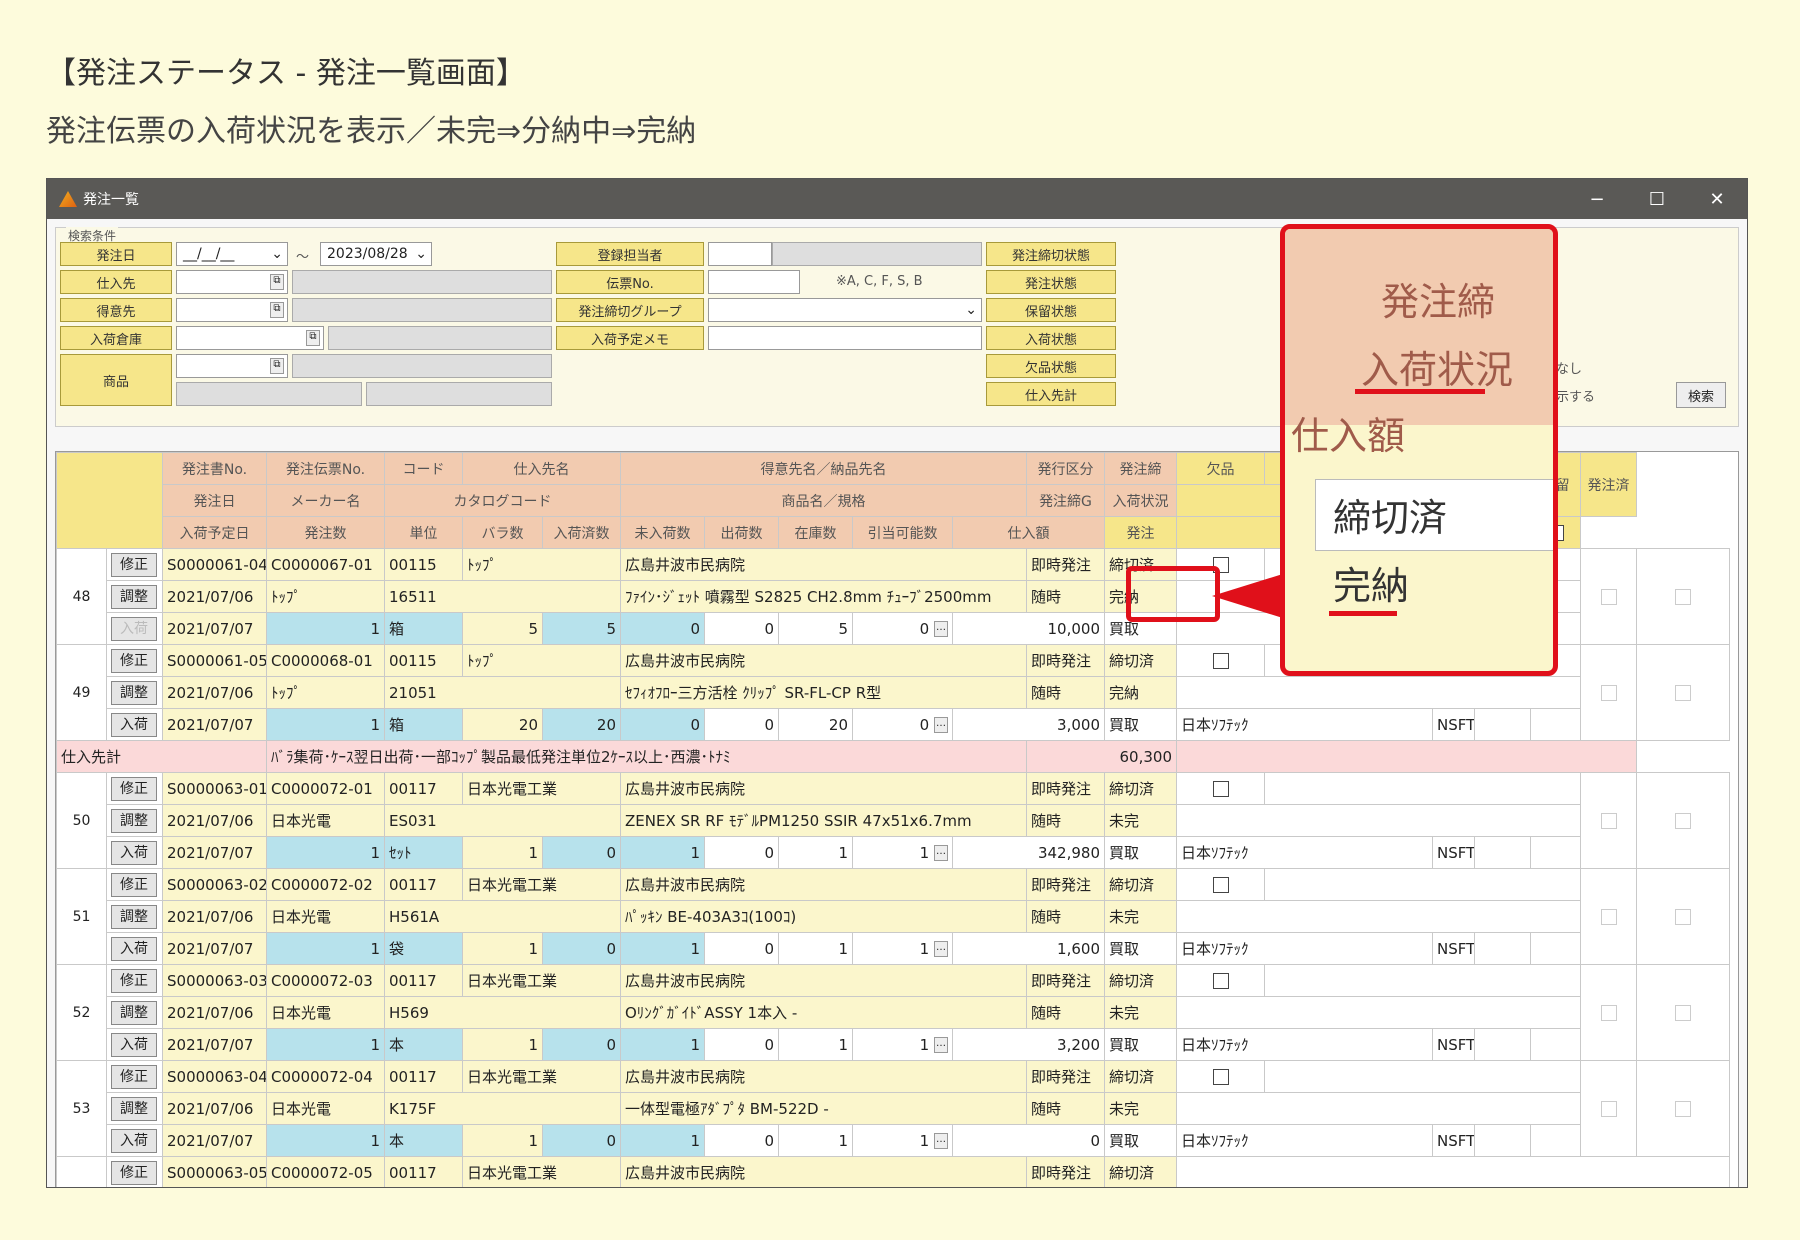 The width and height of the screenshot is (1800, 1240). What do you see at coordinates (1304, 1140) in the screenshot?
I see `vendor-name: 日本ｿﾌﾃｯｸ` at bounding box center [1304, 1140].